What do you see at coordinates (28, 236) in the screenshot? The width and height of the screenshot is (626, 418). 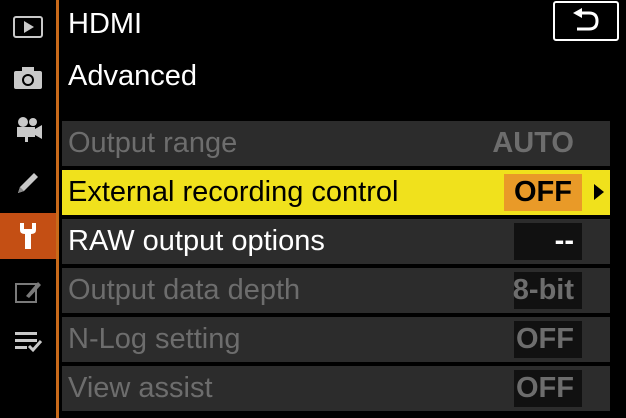 I see `wrench-icon` at bounding box center [28, 236].